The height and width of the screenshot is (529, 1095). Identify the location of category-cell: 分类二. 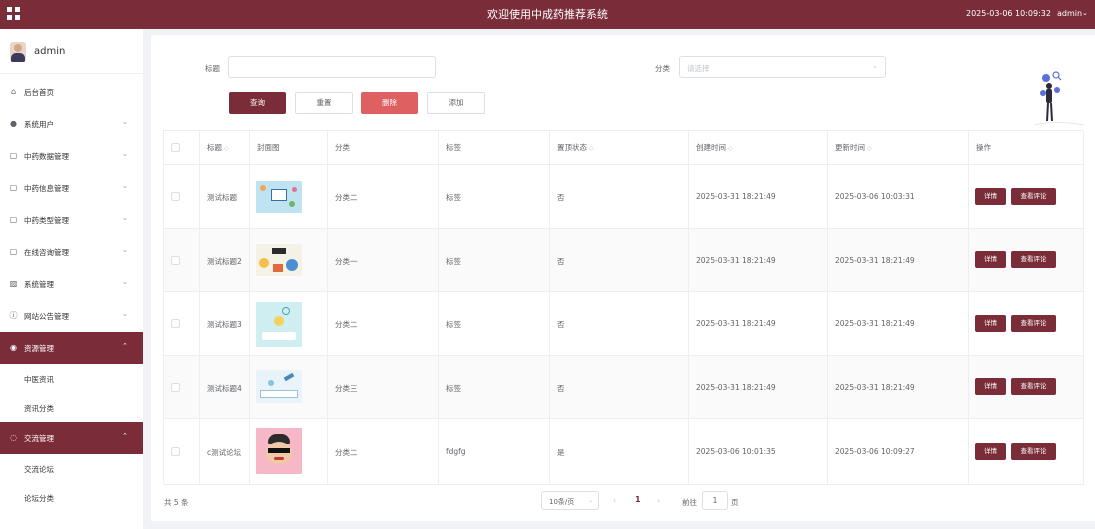
(383, 324).